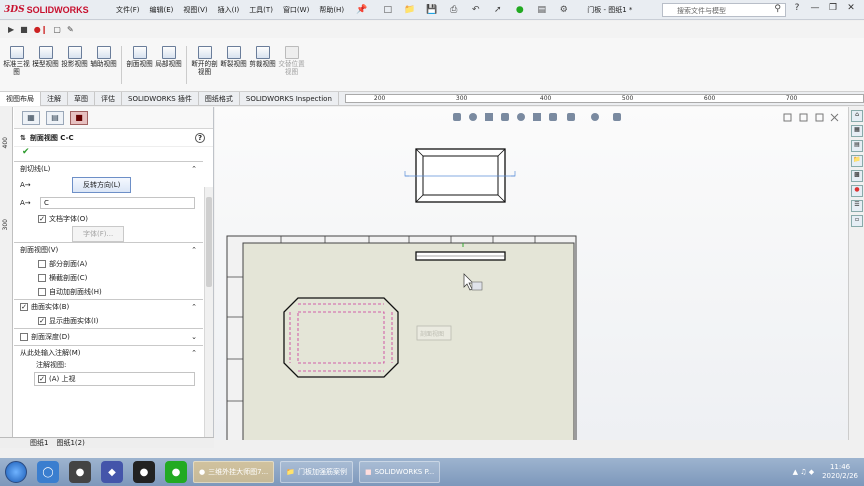 The height and width of the screenshot is (486, 864). Describe the element at coordinates (777, 9) in the screenshot. I see `search-icon: ⚲` at that location.